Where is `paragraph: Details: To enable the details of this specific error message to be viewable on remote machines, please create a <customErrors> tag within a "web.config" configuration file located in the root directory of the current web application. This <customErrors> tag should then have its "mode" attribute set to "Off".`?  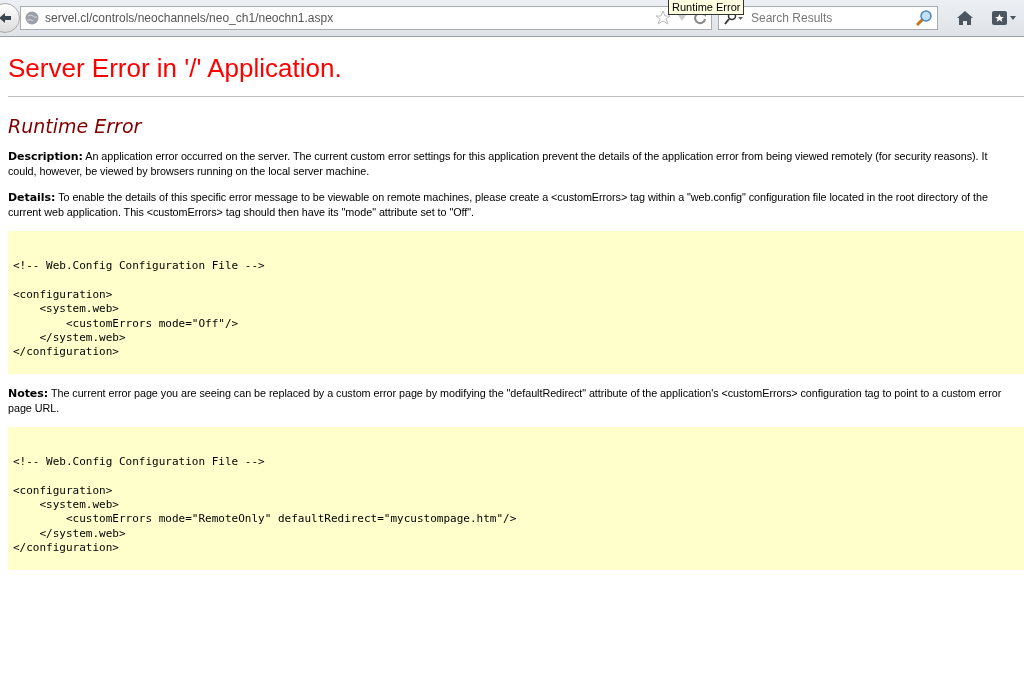 paragraph: Details: To enable the details of this specific error message to be viewable on remote machines, please create a <customErrors> tag within a "web.config" configuration file located in the root directory of the current web application. This <customErrors> tag should then have its "mode" attribute set to "Off". is located at coordinates (498, 204).